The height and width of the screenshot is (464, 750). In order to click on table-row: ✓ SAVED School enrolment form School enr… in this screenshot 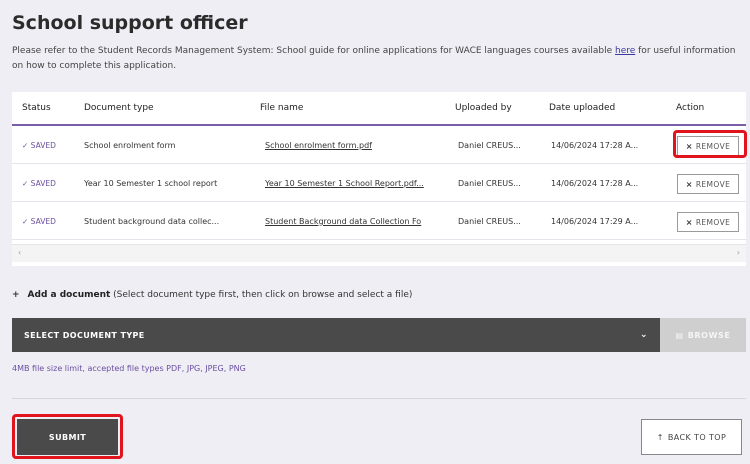, I will do `click(379, 146)`.